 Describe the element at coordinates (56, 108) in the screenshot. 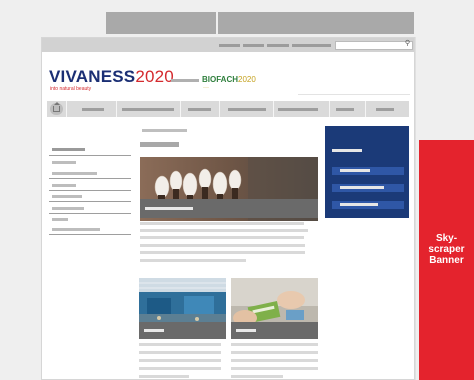

I see `home-icon` at that location.